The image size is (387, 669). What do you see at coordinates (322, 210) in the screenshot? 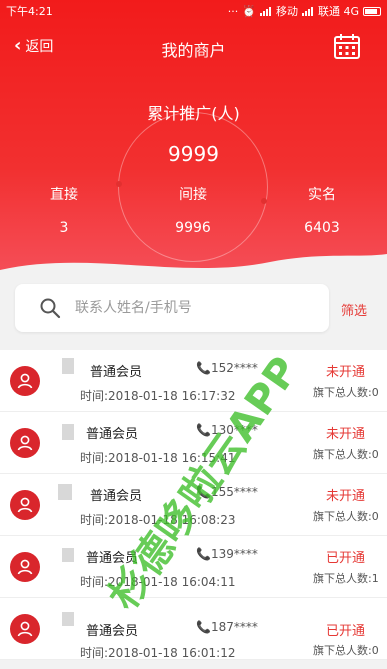
I see `stat-verified: 实名 6403` at bounding box center [322, 210].